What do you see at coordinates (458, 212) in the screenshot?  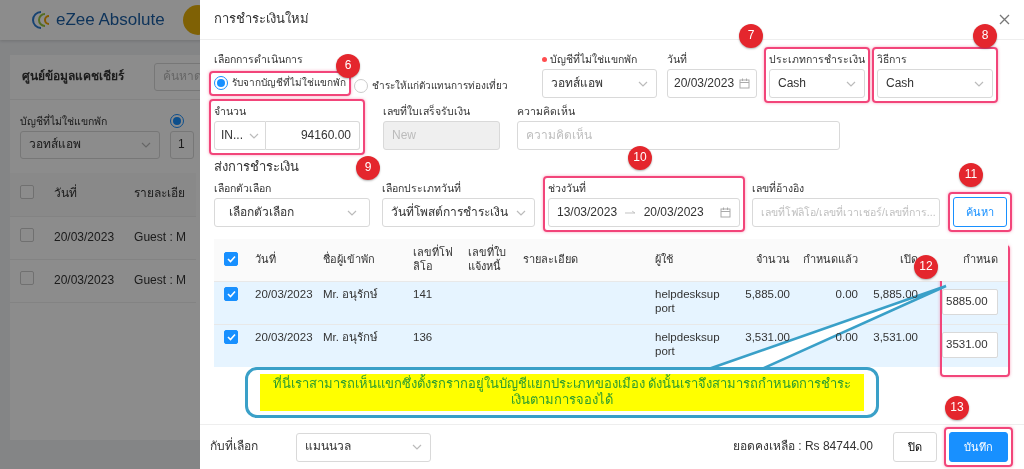 I see `date-type-select: วันที่โพสต์การชำระเงิน` at bounding box center [458, 212].